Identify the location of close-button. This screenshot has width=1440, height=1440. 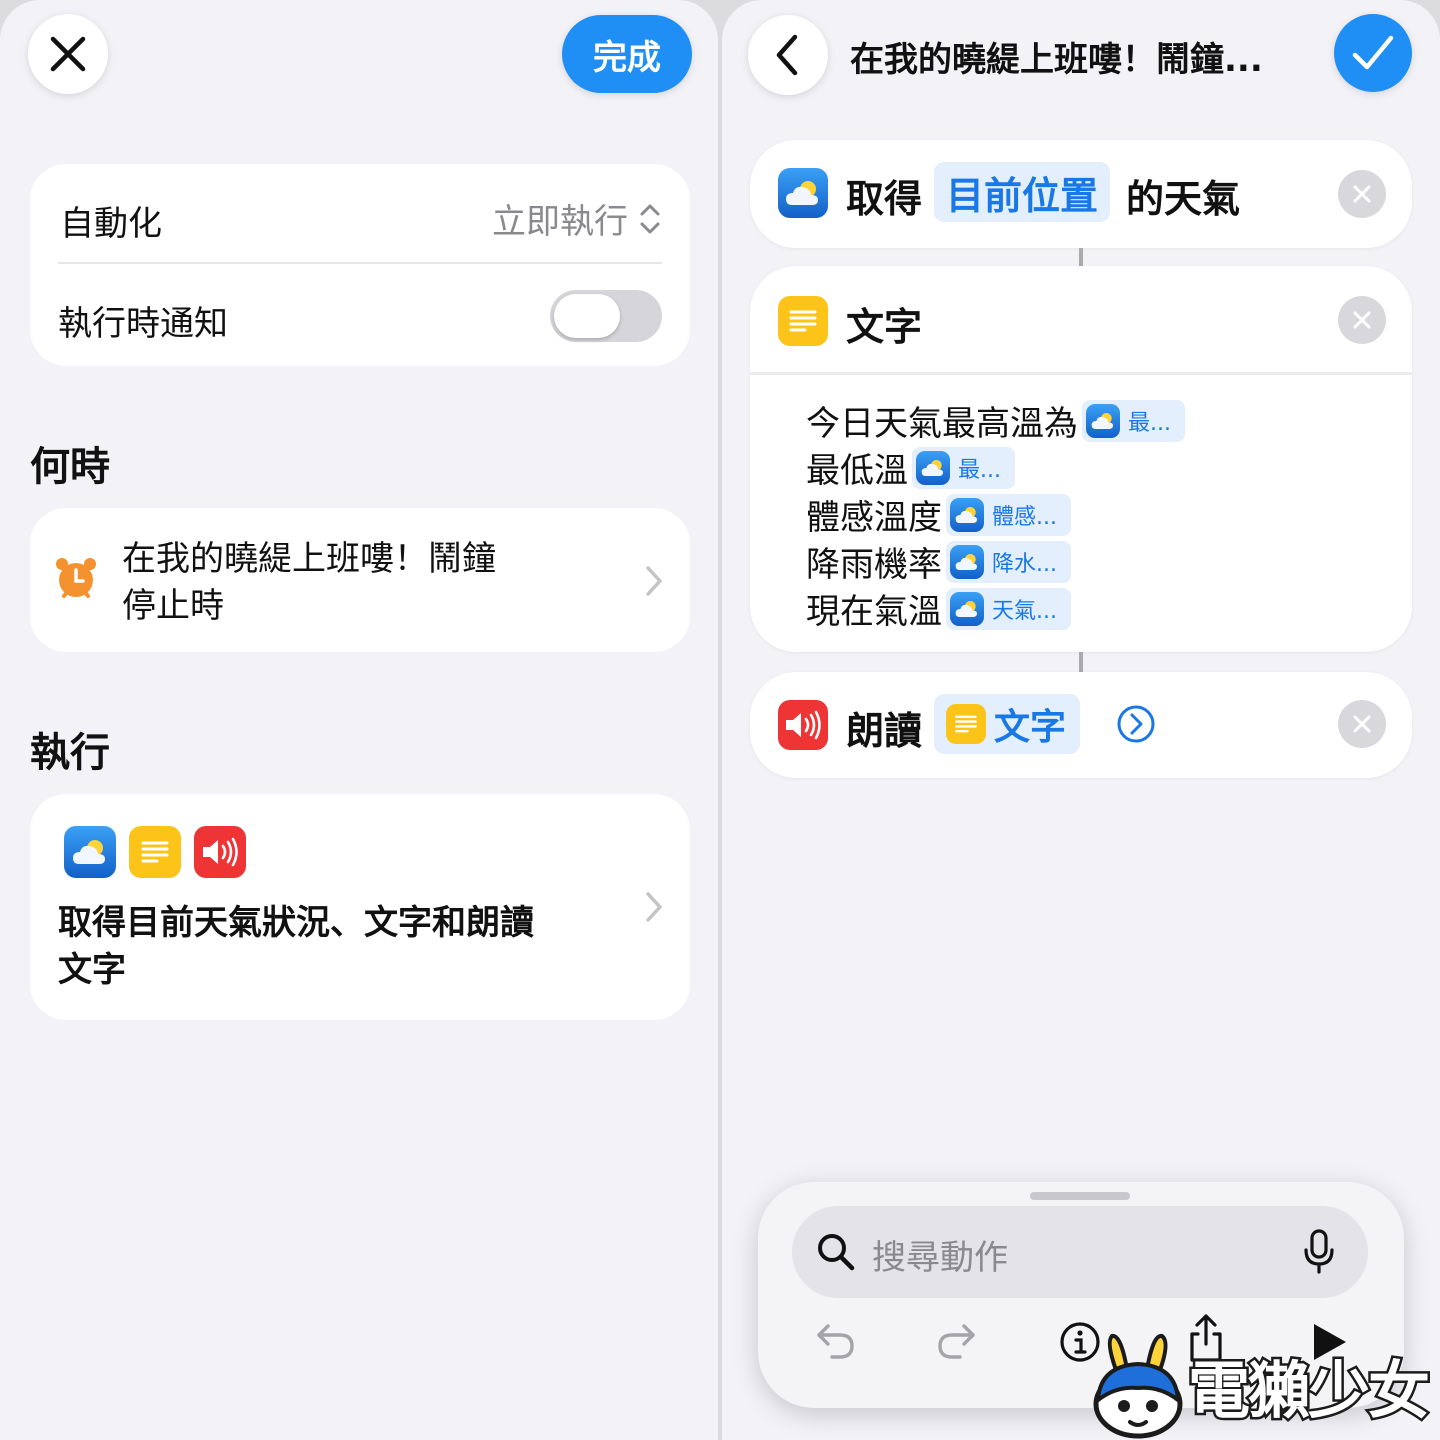
(68, 54).